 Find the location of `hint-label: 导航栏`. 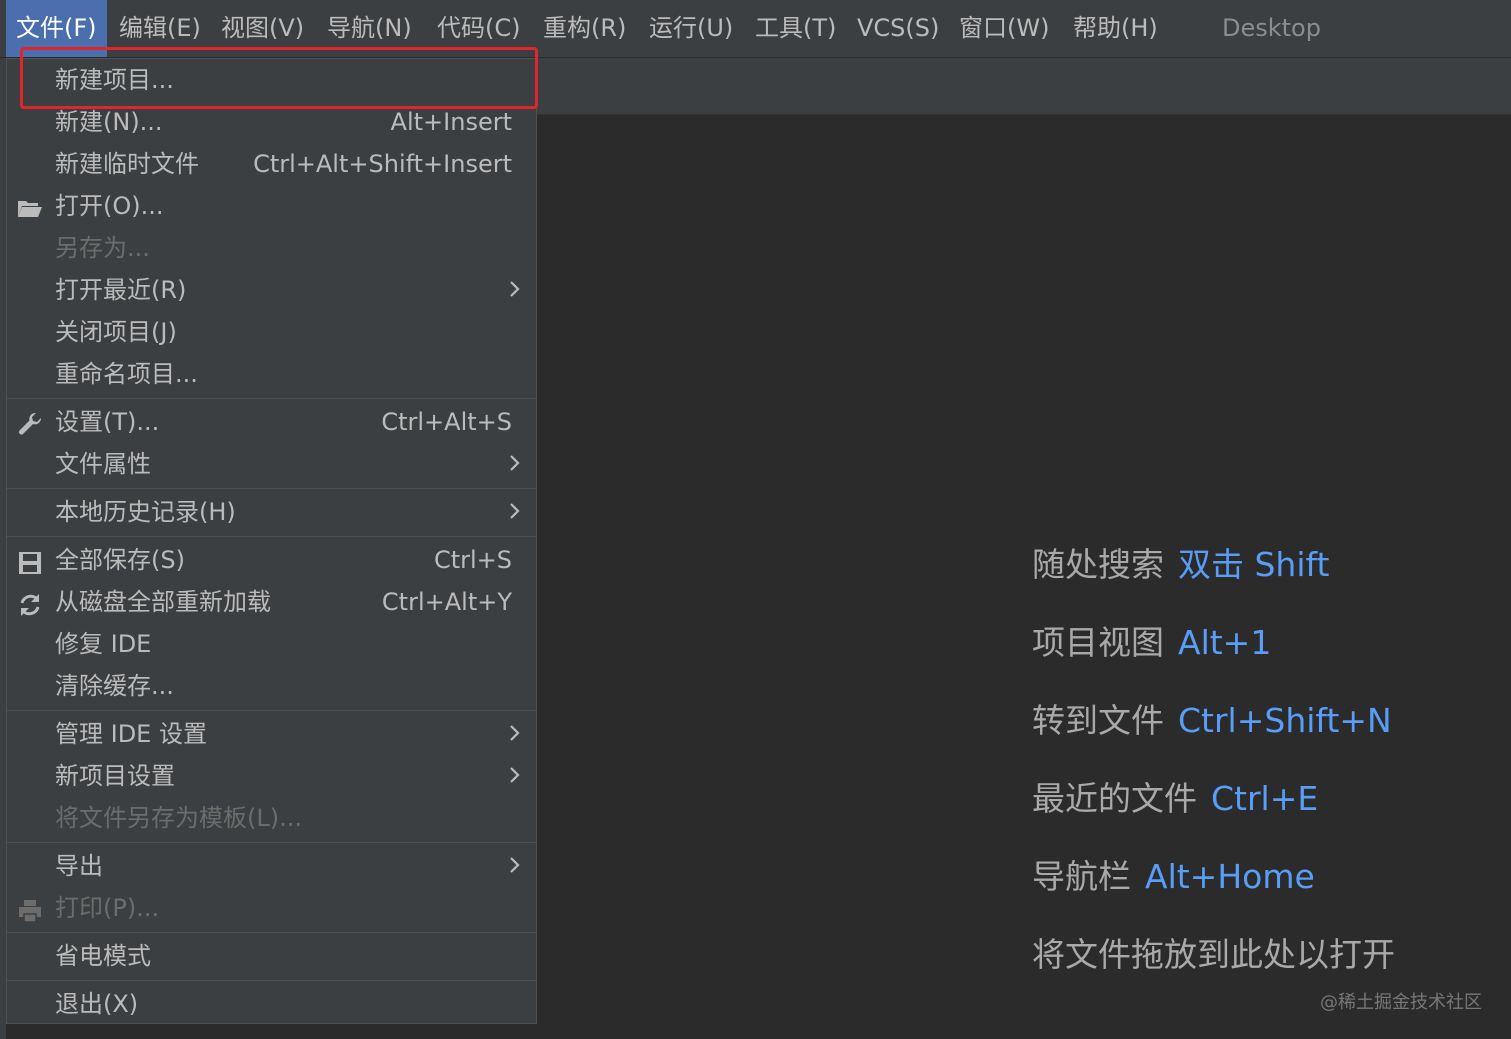

hint-label: 导航栏 is located at coordinates (1081, 876).